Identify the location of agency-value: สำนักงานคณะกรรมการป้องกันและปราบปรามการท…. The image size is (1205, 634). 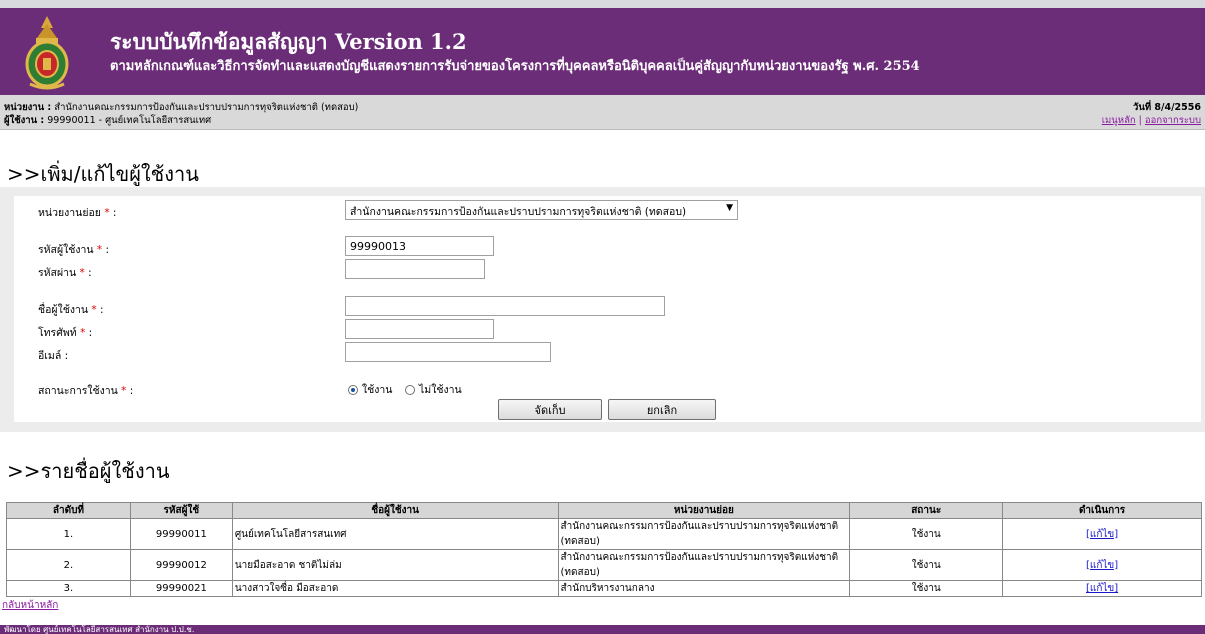
(206, 107).